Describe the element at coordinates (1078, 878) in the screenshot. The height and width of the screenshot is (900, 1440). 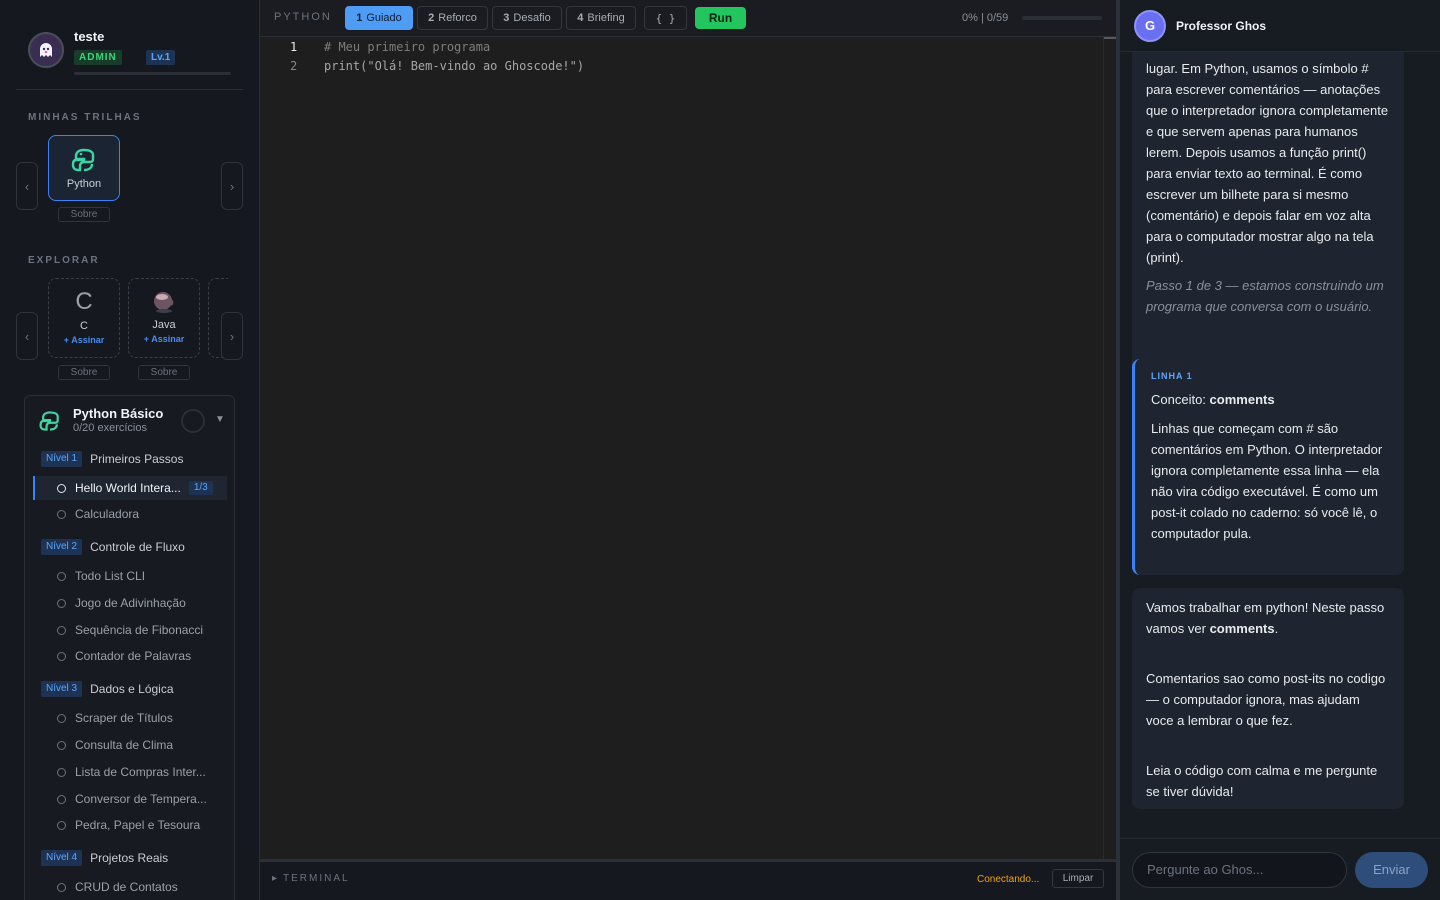
I see `clear-button: Limpar` at that location.